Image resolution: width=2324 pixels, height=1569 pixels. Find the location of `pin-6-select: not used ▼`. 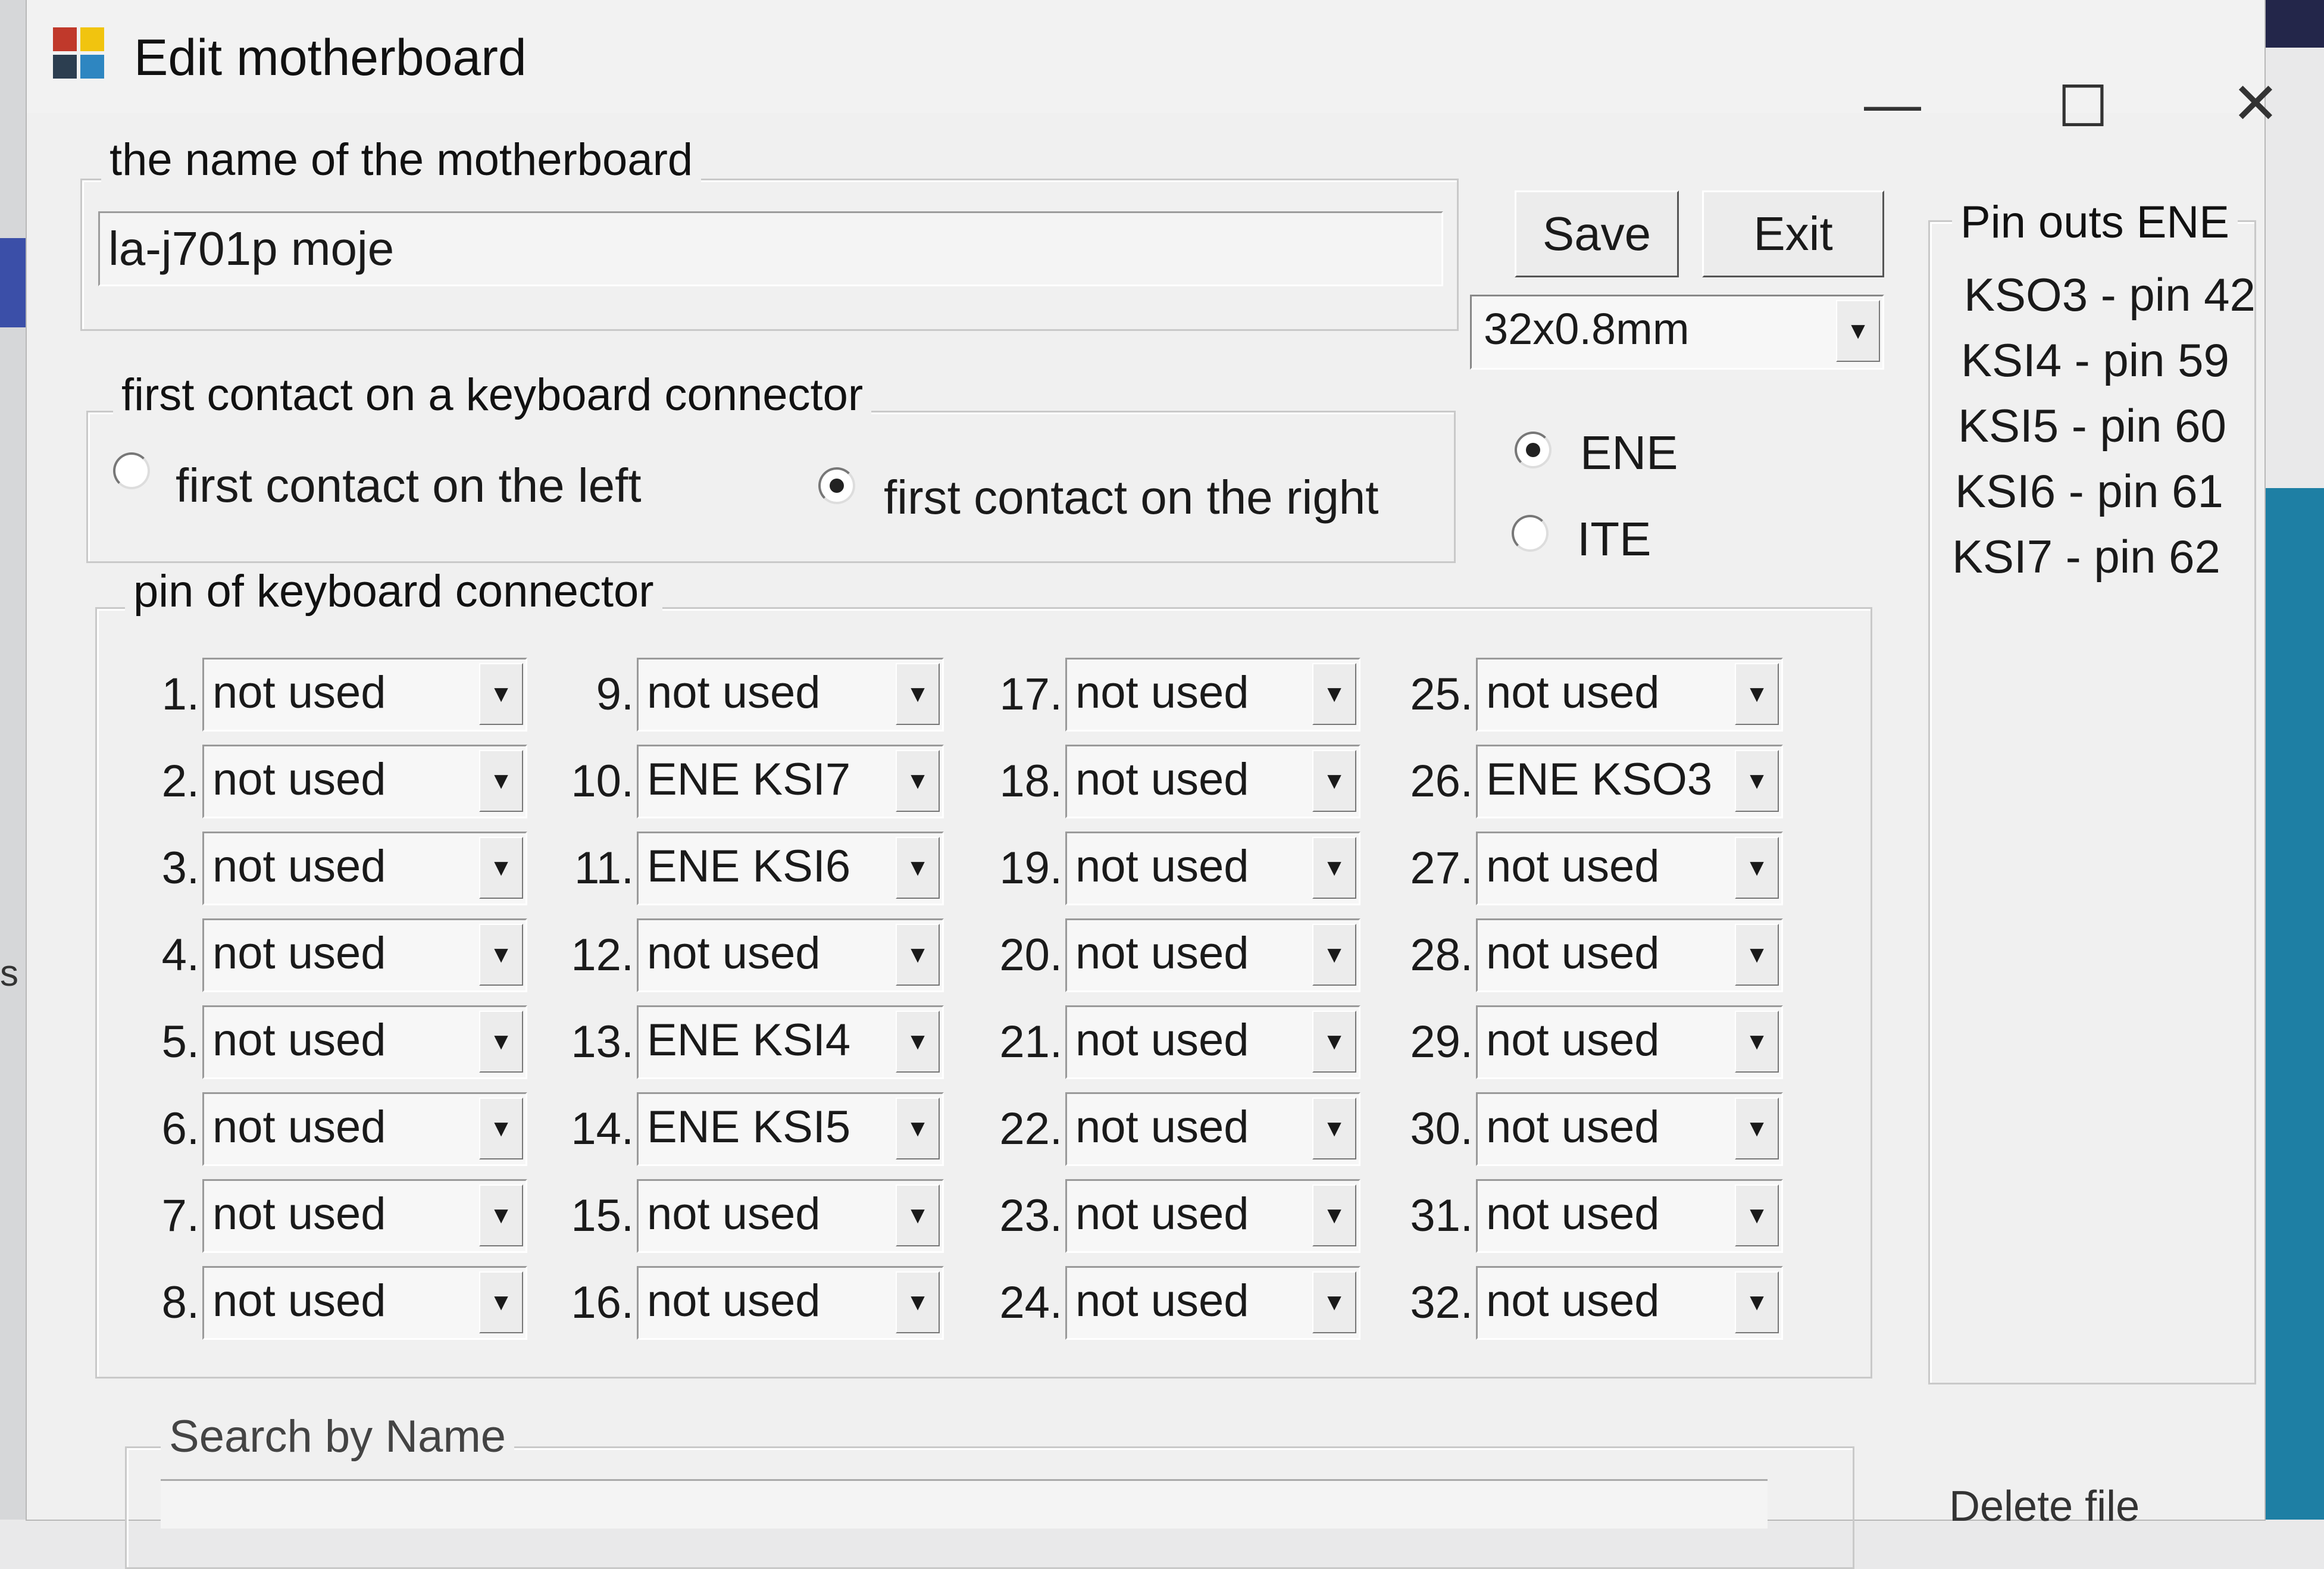

pin-6-select: not used ▼ is located at coordinates (364, 1129).